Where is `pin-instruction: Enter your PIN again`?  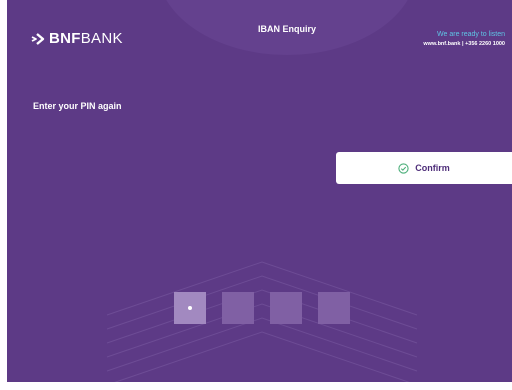 pin-instruction: Enter your PIN again is located at coordinates (77, 106).